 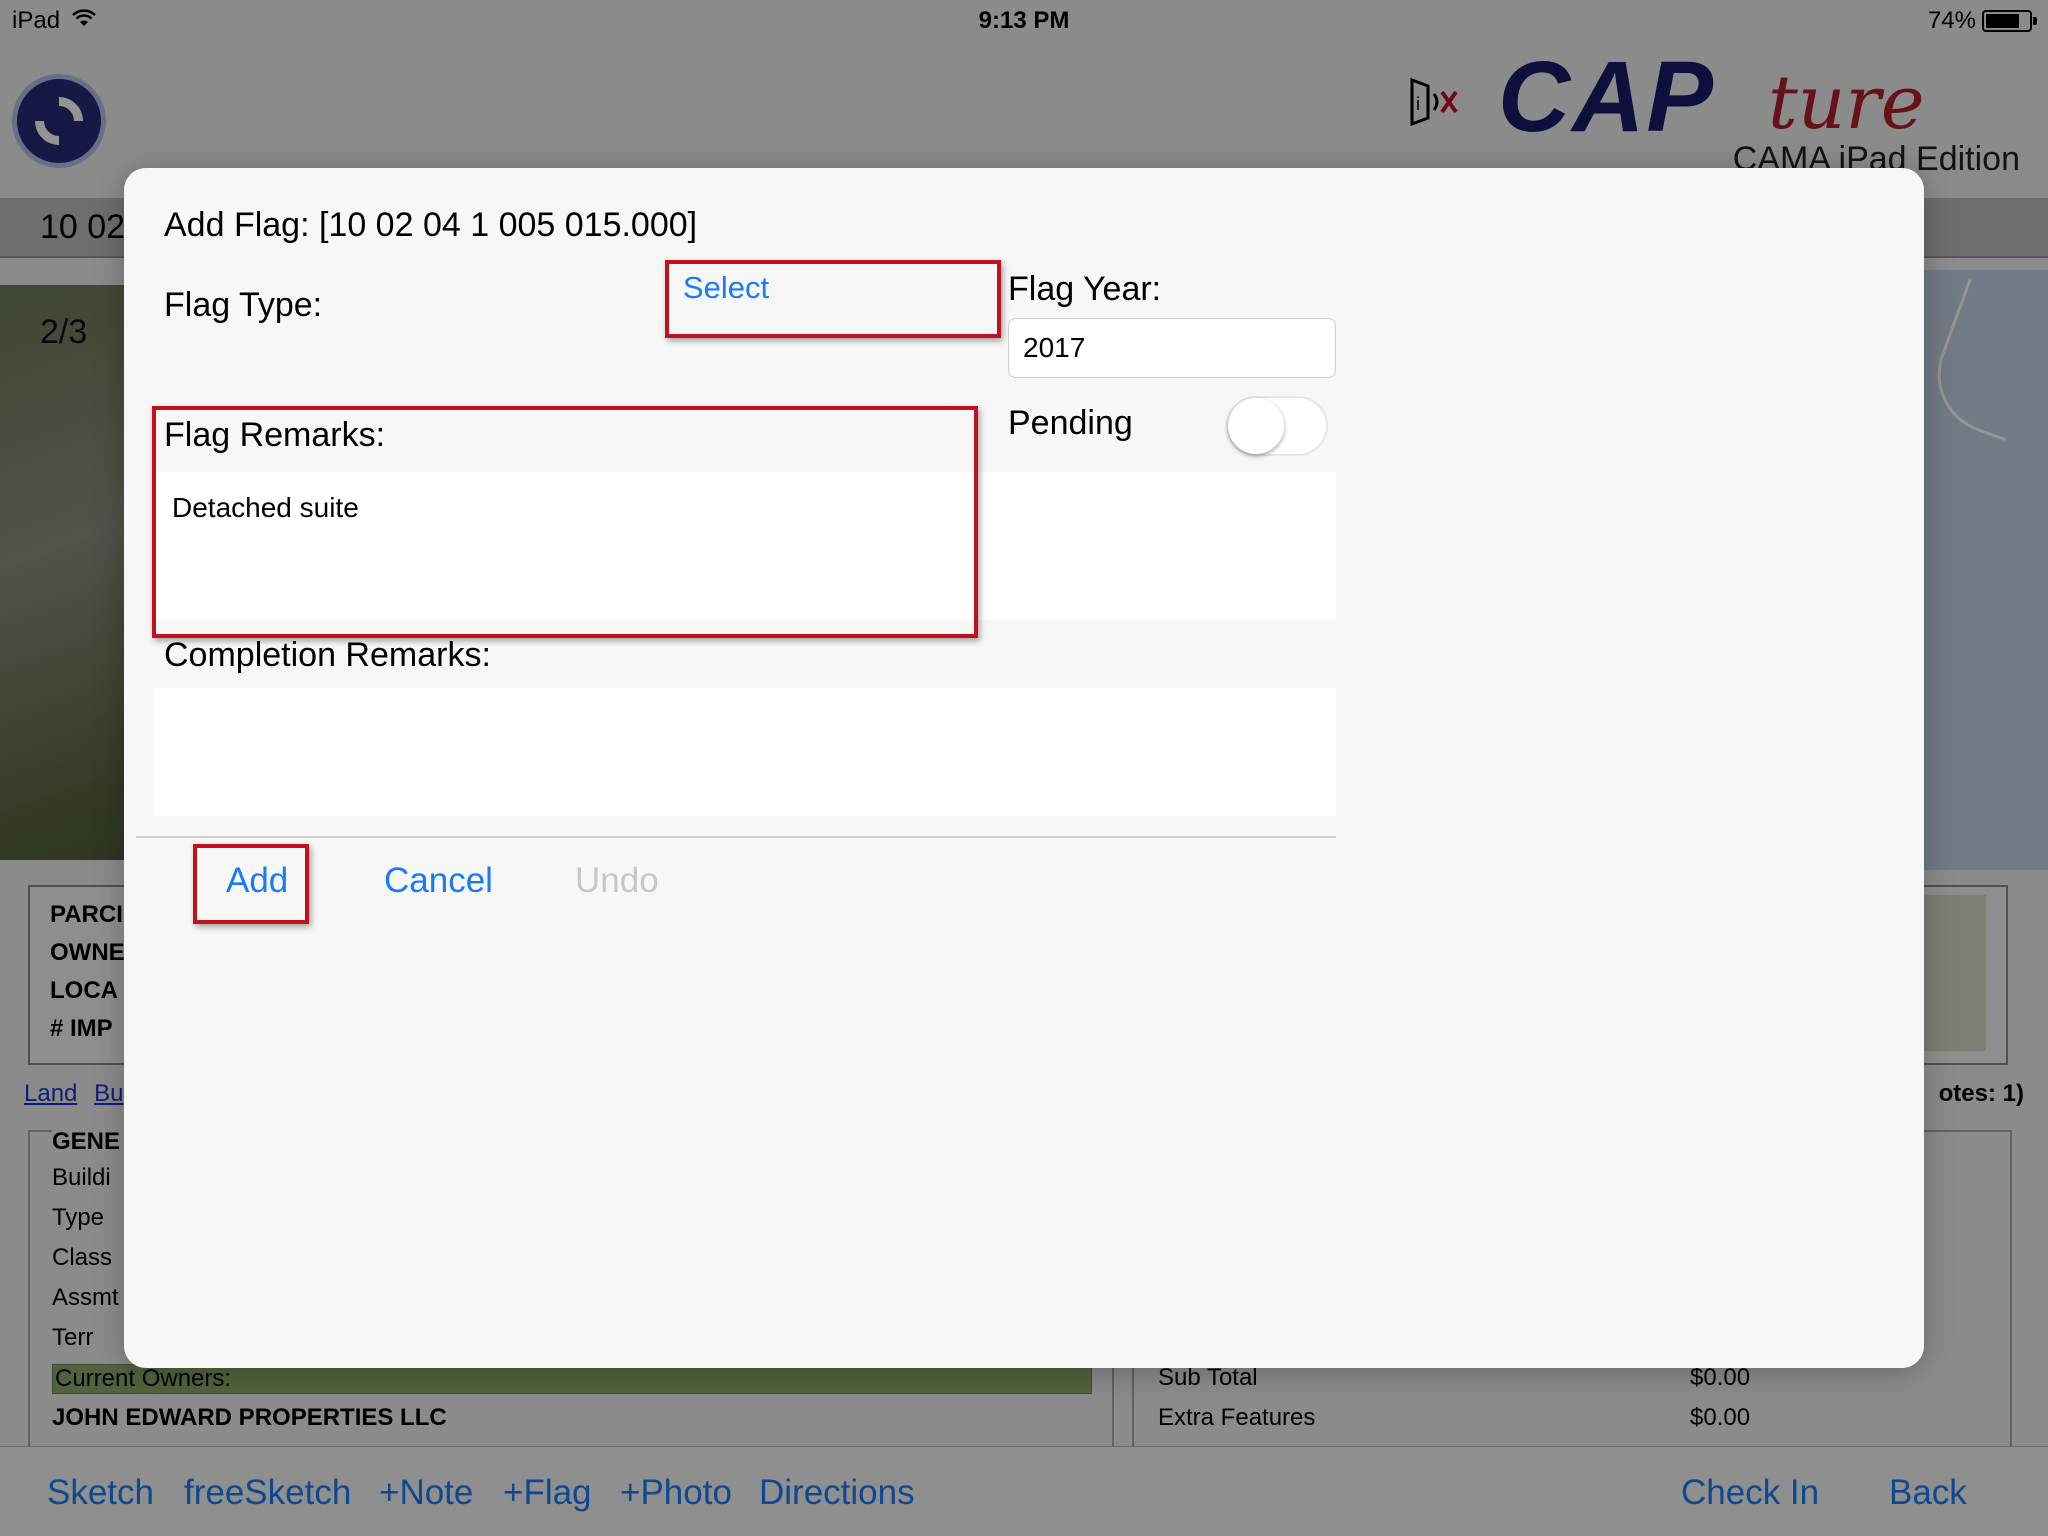 I want to click on flag-type-label: Flag Type:, so click(x=243, y=305).